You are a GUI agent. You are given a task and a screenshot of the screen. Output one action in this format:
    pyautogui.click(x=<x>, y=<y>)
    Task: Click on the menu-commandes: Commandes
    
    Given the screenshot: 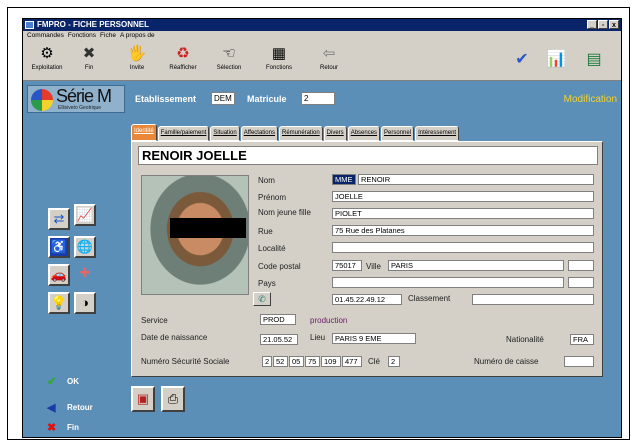 What is the action you would take?
    pyautogui.click(x=45, y=36)
    